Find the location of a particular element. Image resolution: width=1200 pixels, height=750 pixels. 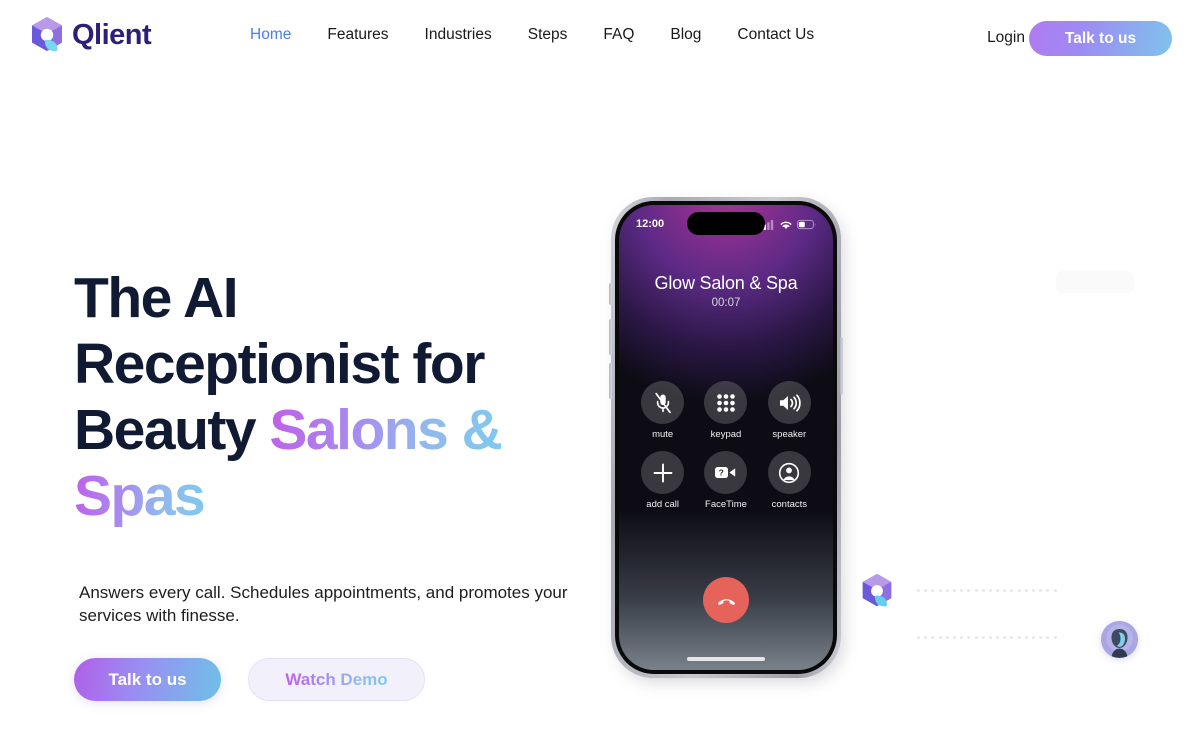

call-control-label: mute is located at coordinates (663, 434).